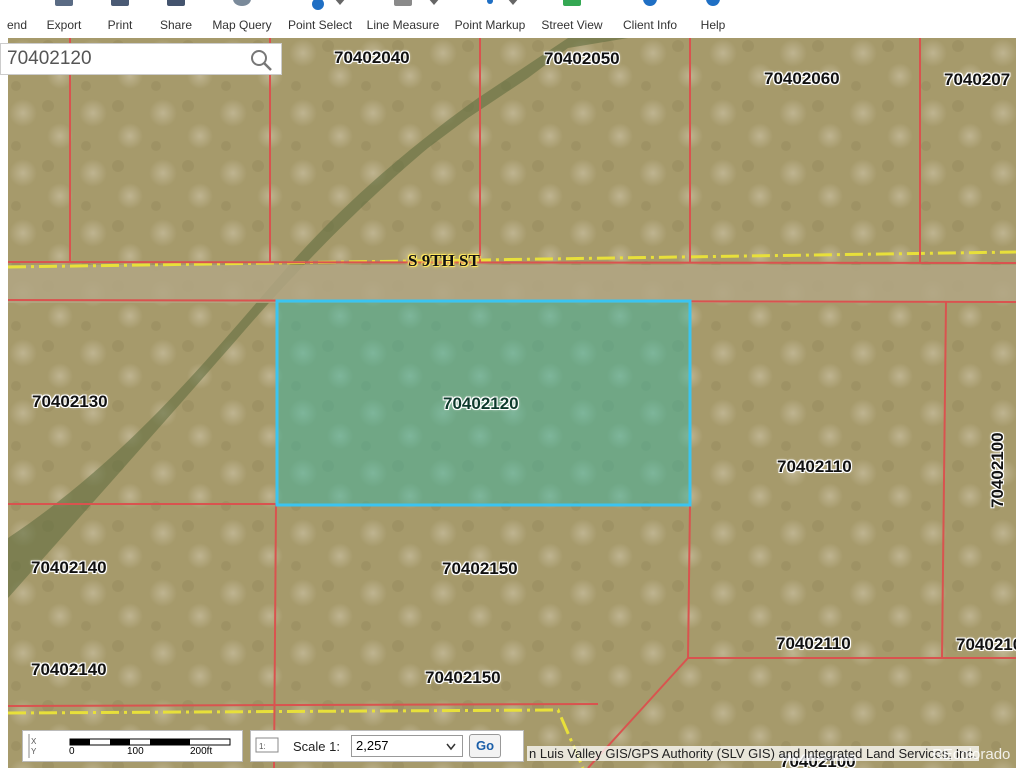  Describe the element at coordinates (977, 80) in the screenshot. I see `parcel-label: 7040207` at that location.